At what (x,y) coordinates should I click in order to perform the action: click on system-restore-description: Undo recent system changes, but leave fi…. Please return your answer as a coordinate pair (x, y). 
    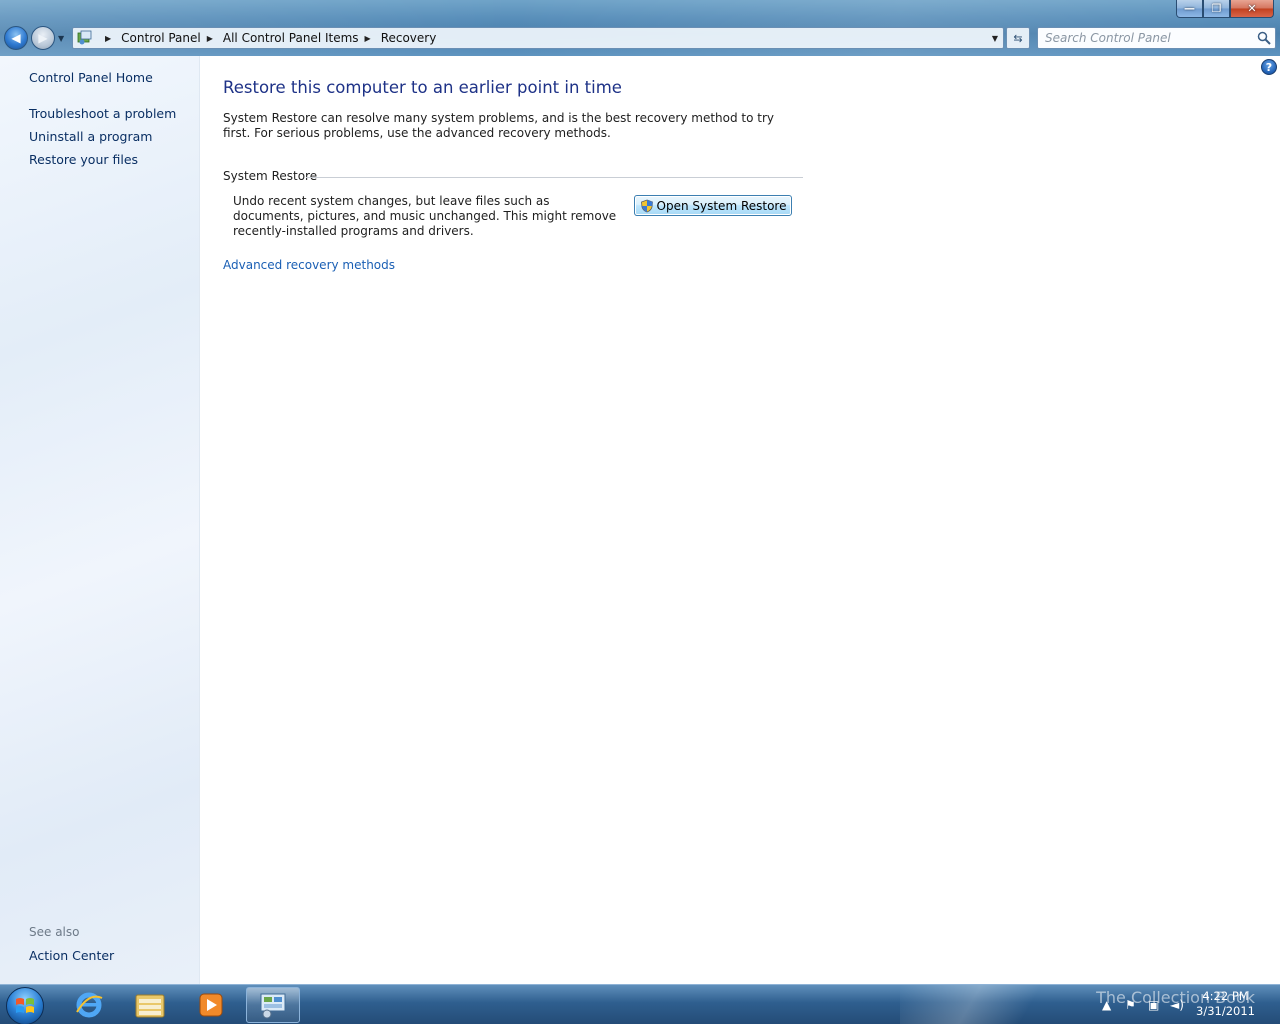
    Looking at the image, I should click on (425, 216).